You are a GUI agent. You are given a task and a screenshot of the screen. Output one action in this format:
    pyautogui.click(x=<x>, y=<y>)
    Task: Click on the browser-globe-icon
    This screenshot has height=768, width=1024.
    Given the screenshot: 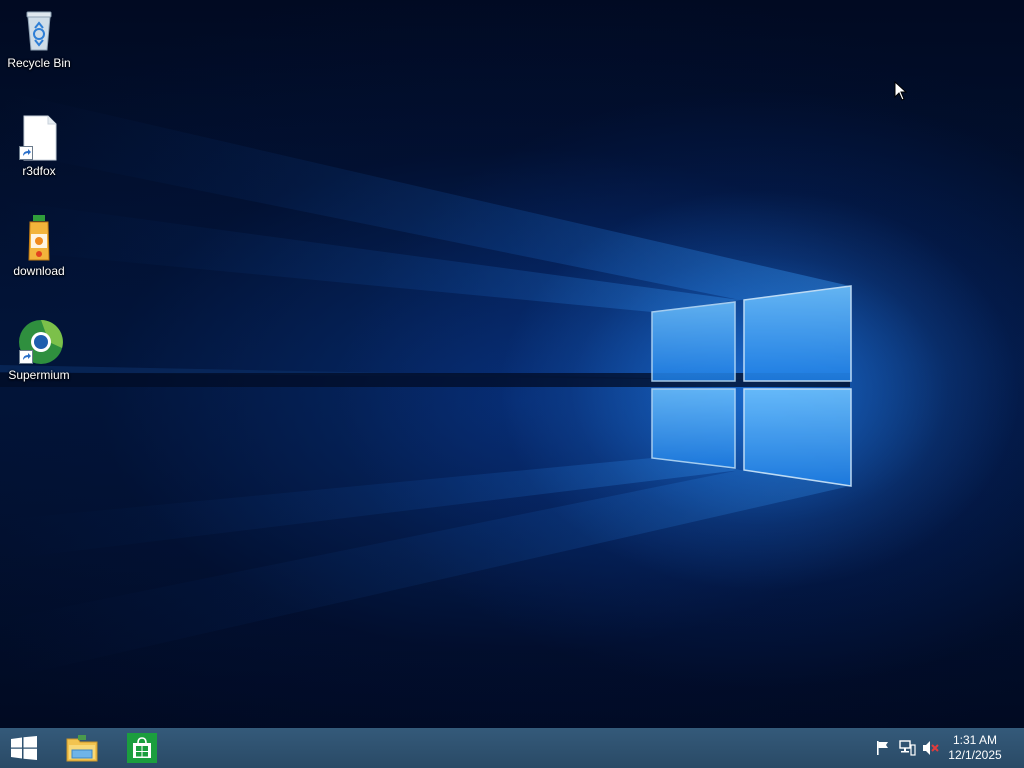 What is the action you would take?
    pyautogui.click(x=39, y=342)
    